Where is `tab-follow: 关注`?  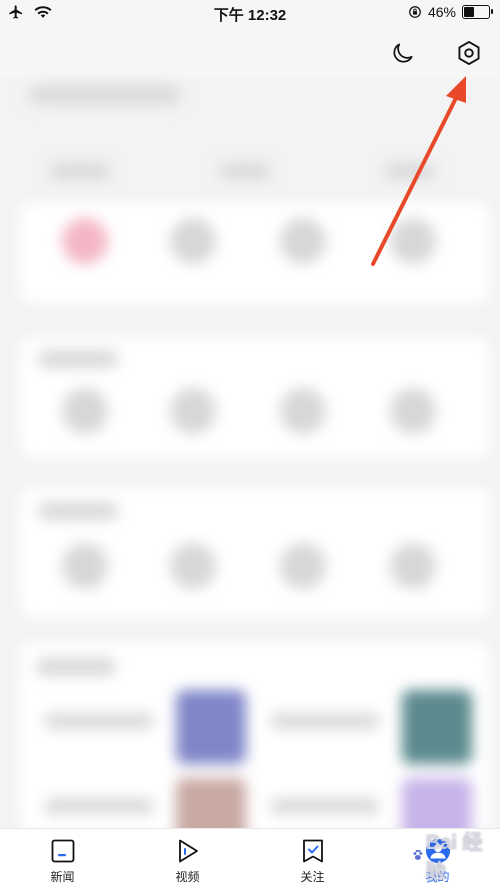 tab-follow: 关注 is located at coordinates (312, 859).